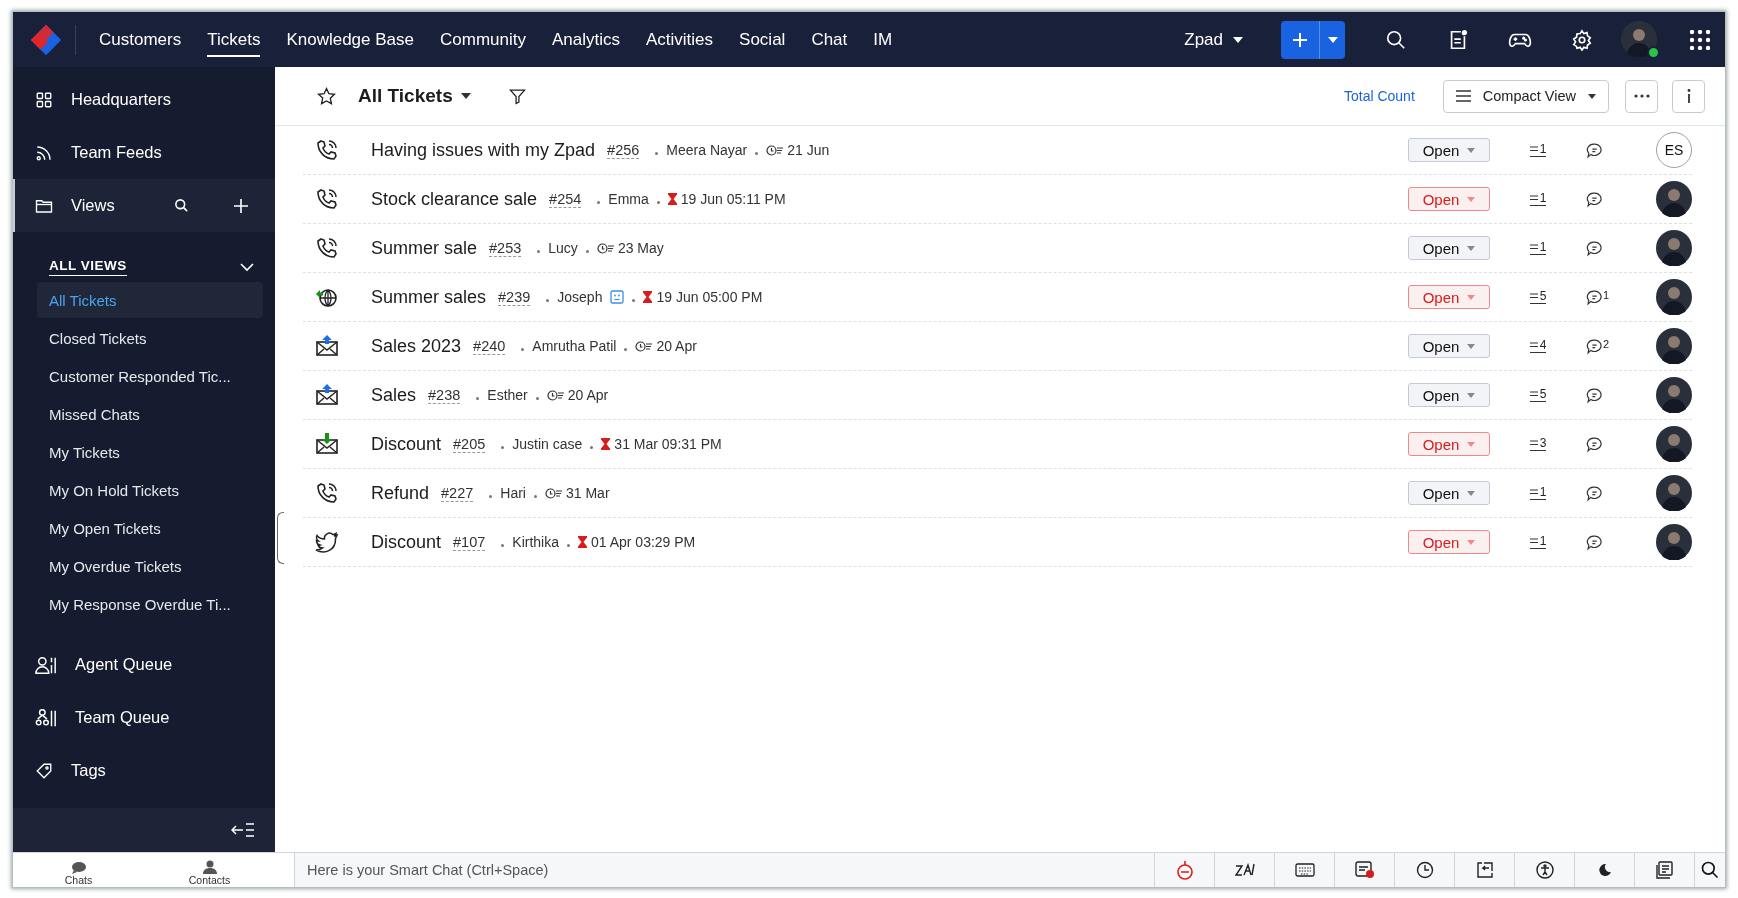 The width and height of the screenshot is (1738, 898). I want to click on due-date: 19 Jun 05:00 PM, so click(709, 297).